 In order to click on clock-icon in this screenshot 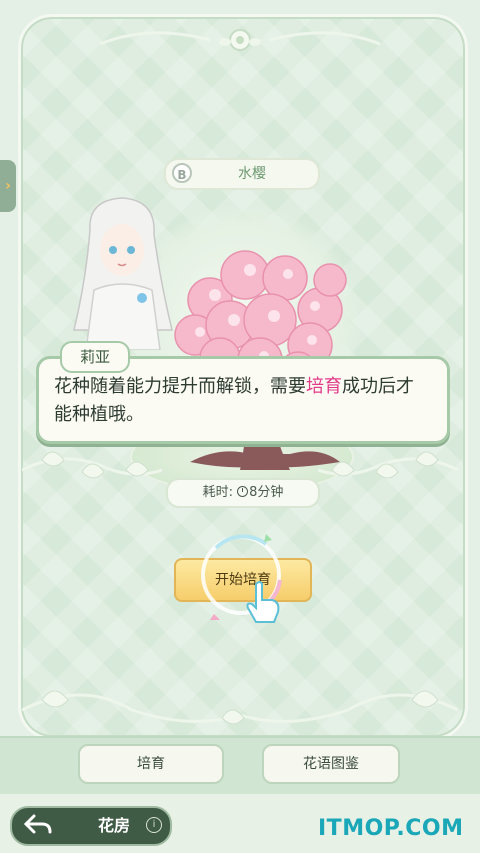, I will do `click(243, 491)`.